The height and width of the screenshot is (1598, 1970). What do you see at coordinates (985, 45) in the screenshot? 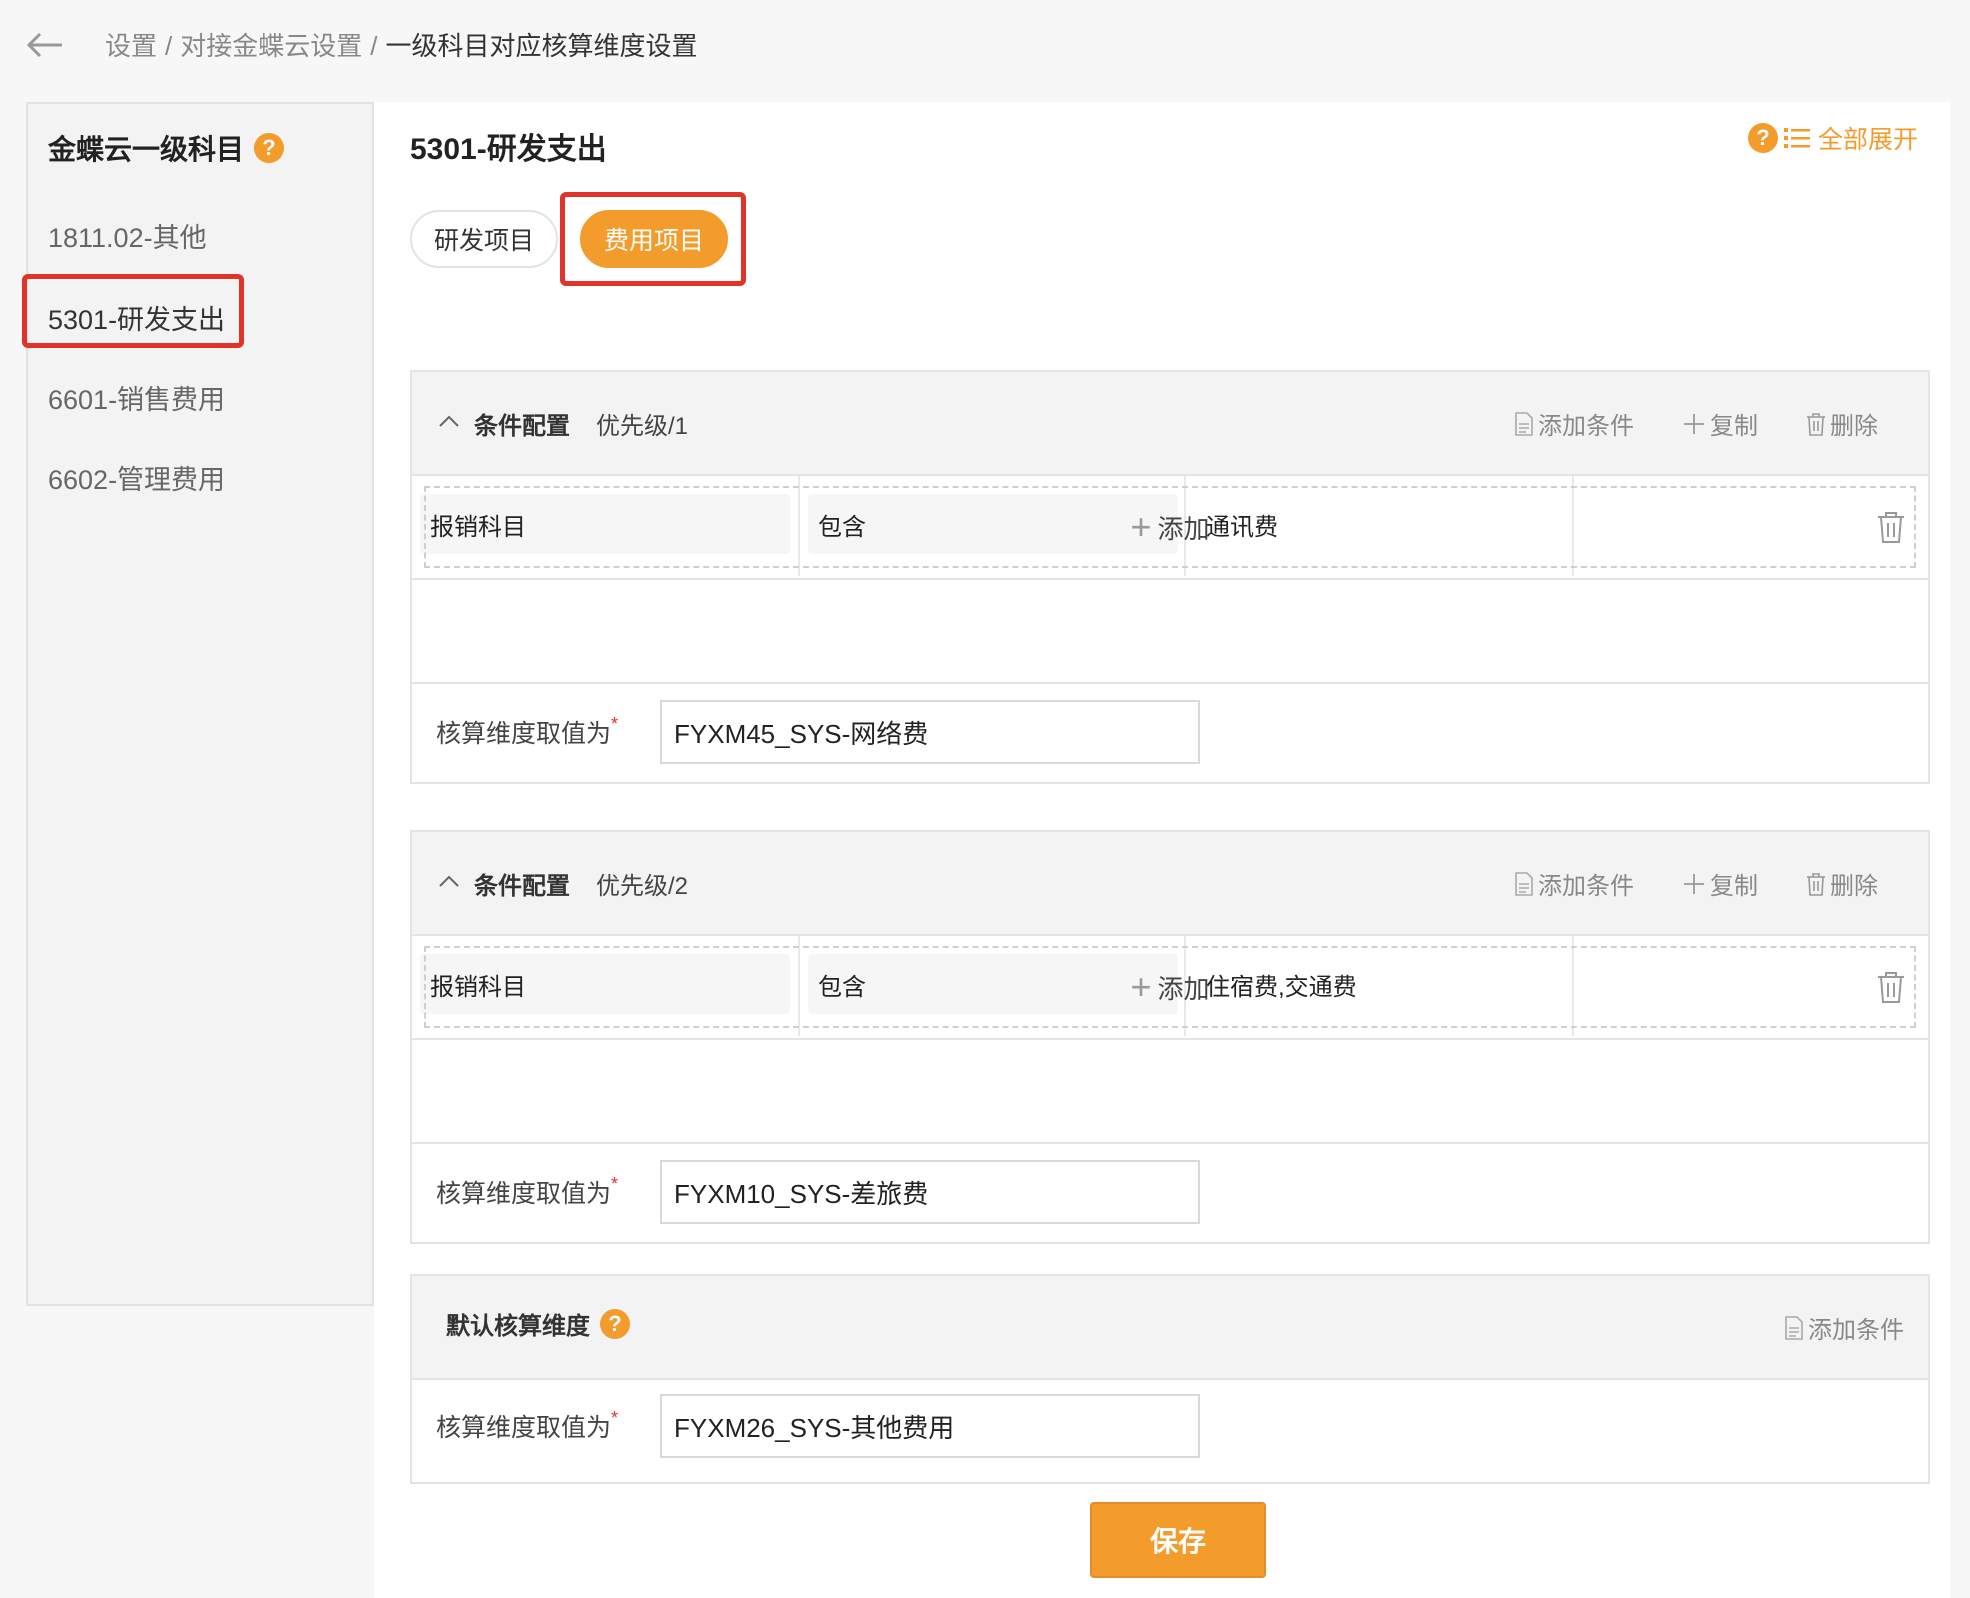
I see `top-bar: 设置 / 对接金蝶云设置 / 一级科目对应核算维度设置` at bounding box center [985, 45].